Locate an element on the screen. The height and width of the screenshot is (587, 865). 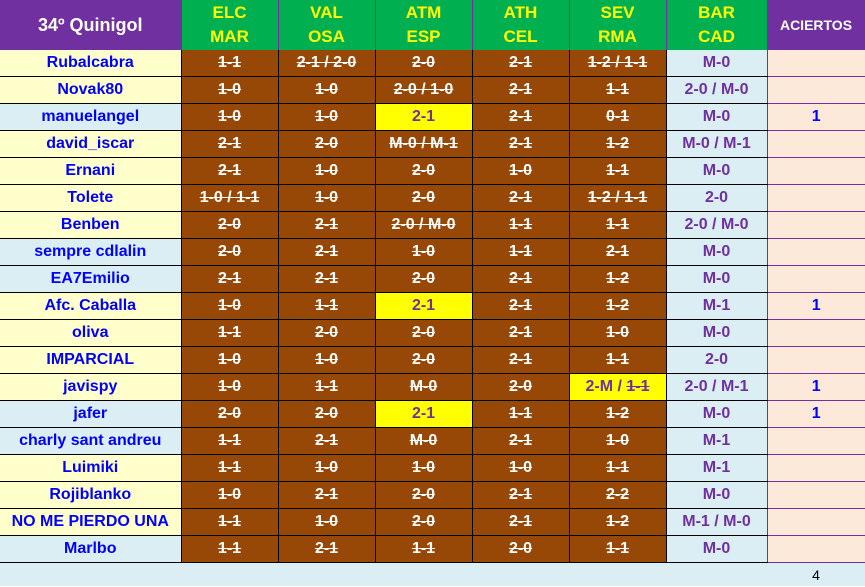
prediction-cell: 2-2 is located at coordinates (618, 495).